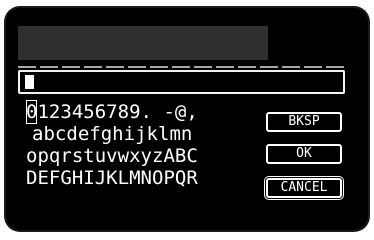  I want to click on keyboard-key: i, so click(129, 134).